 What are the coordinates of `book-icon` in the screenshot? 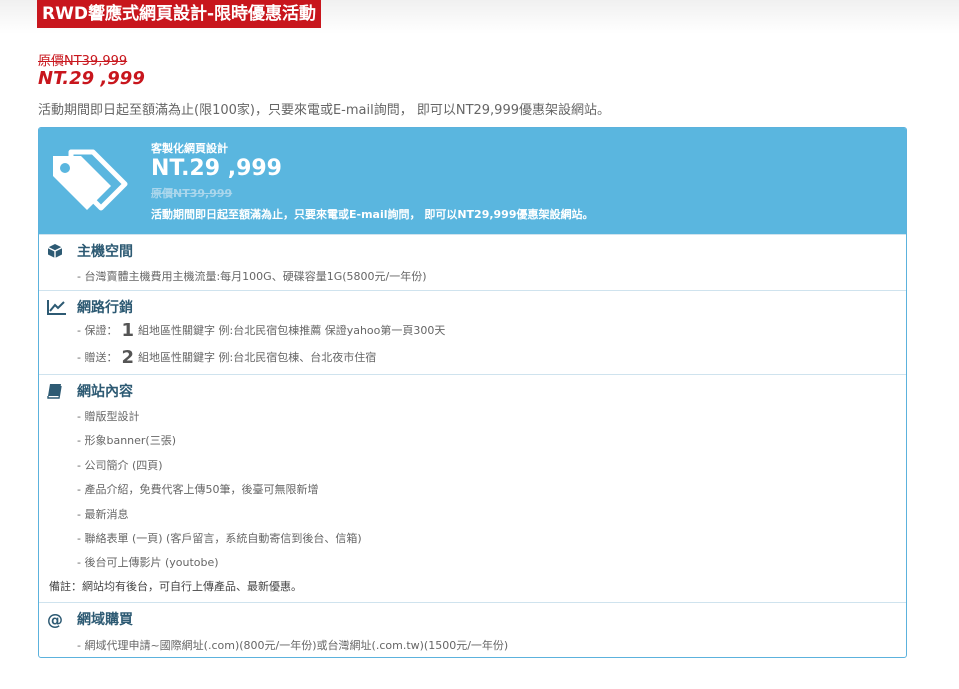 It's located at (59, 391).